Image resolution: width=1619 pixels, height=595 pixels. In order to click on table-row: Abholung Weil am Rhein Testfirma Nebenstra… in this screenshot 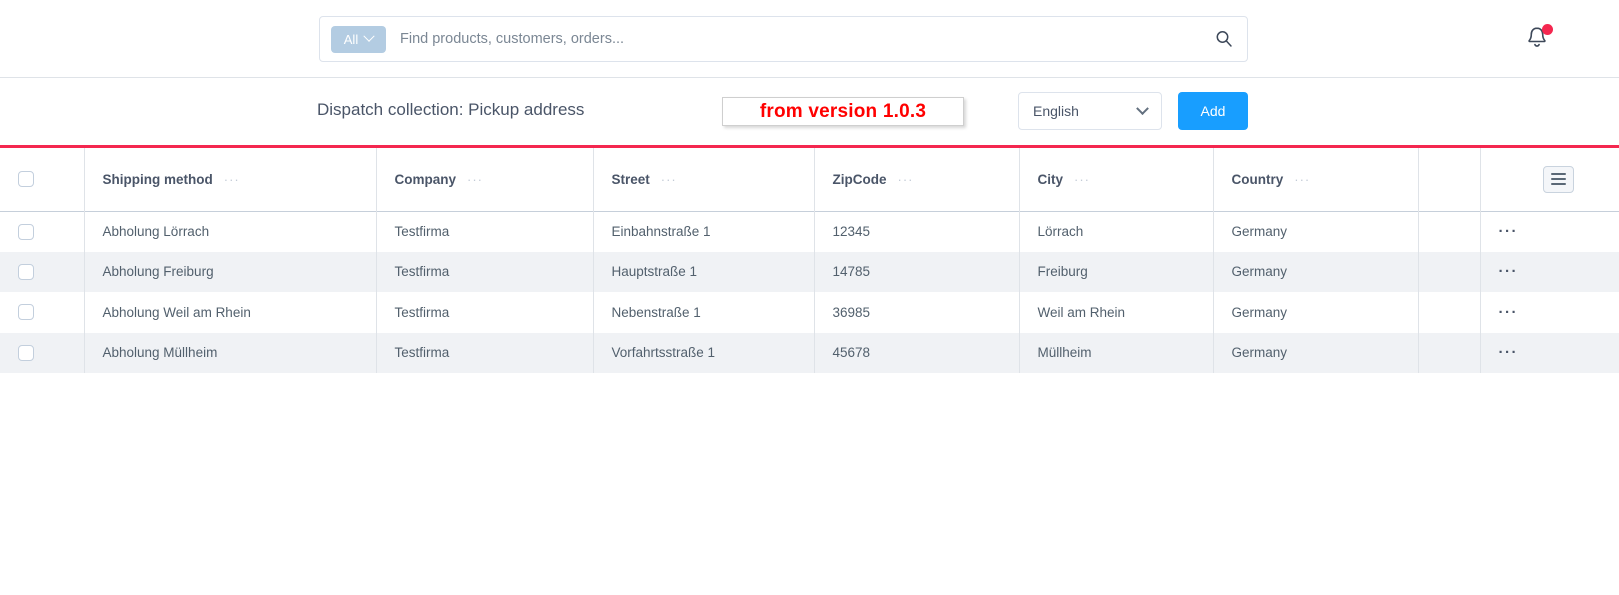, I will do `click(809, 312)`.